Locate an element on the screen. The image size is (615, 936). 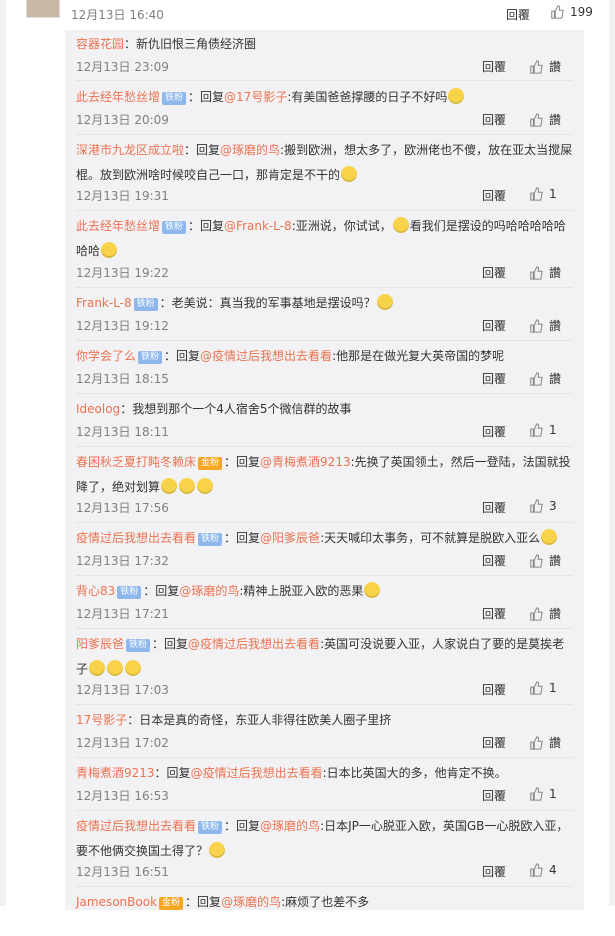
mention-link: @17号影子 is located at coordinates (255, 97).